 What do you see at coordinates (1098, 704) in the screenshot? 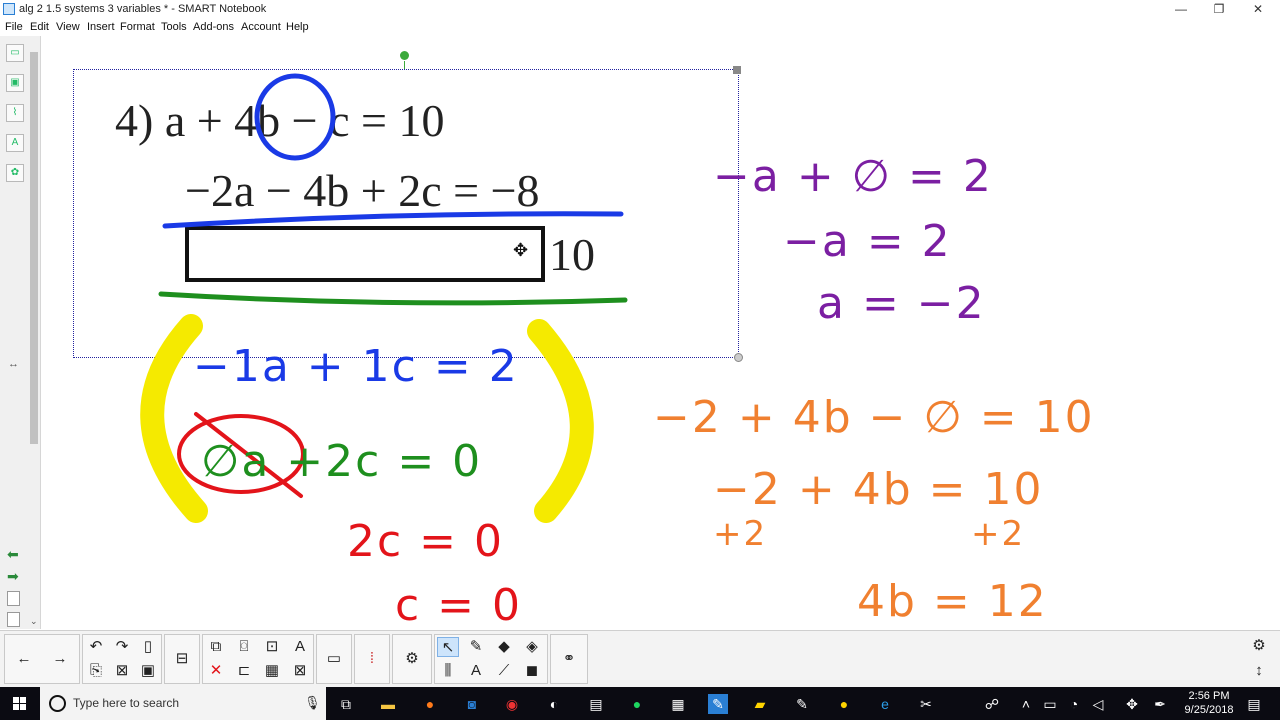
I see `volume-icon: ◁` at bounding box center [1098, 704].